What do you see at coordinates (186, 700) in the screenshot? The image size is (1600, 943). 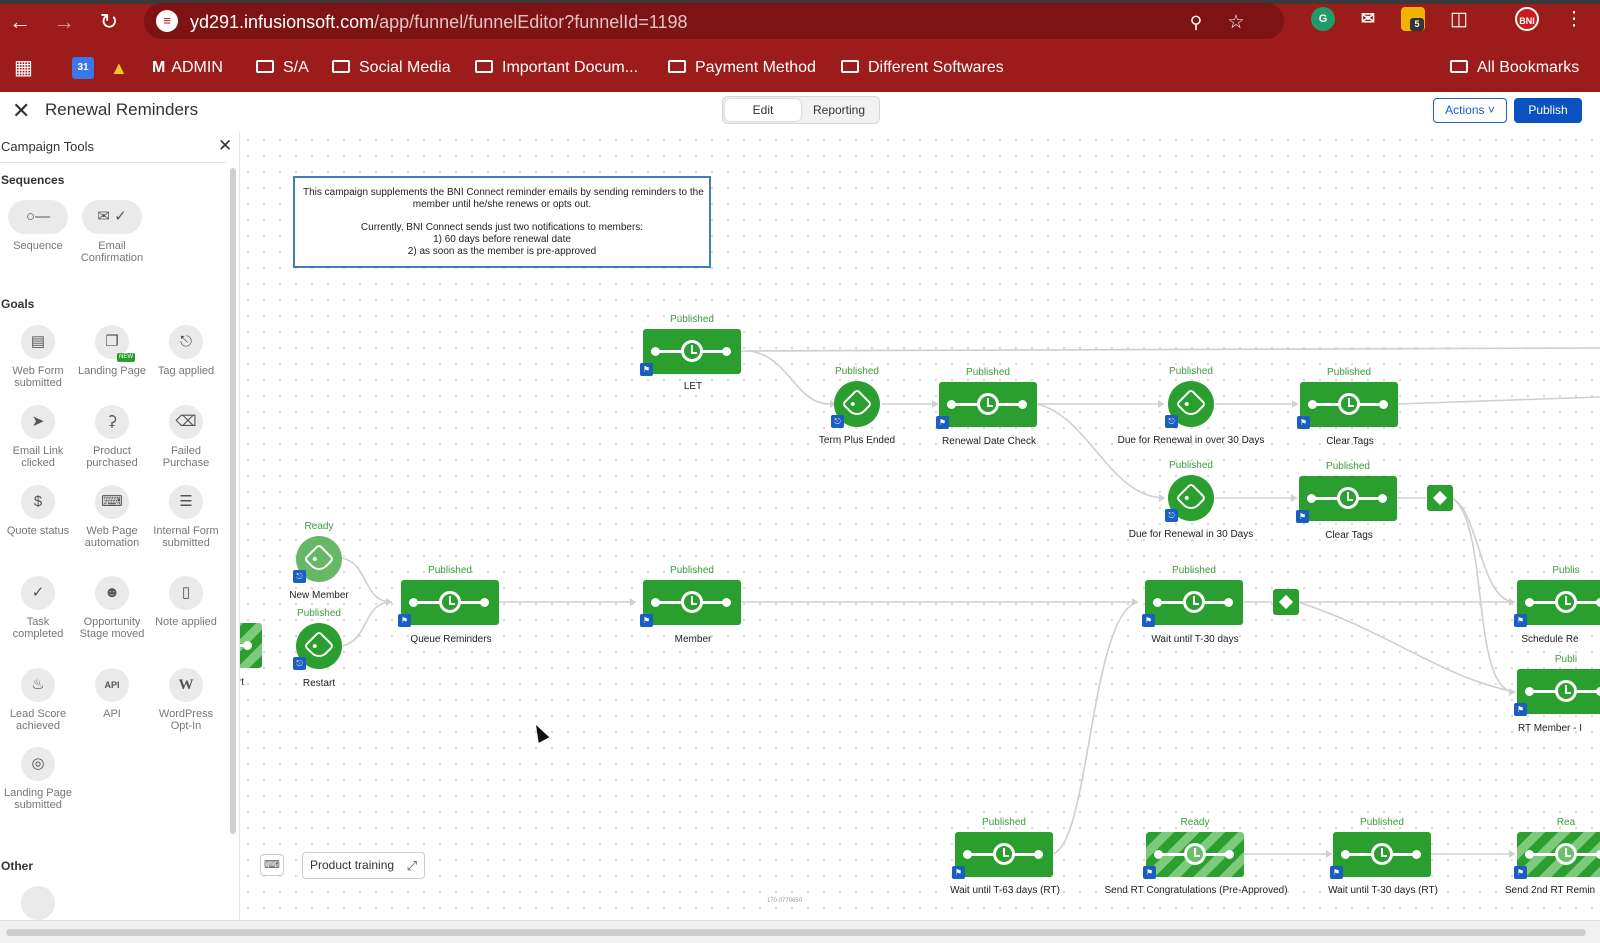 I see `tool-wordpress-opt-in: W WordPress Opt-In` at bounding box center [186, 700].